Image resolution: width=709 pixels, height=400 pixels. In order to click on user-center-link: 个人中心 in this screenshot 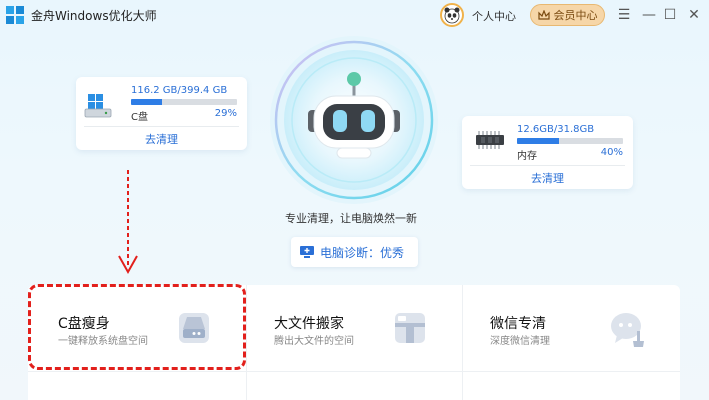, I will do `click(494, 16)`.